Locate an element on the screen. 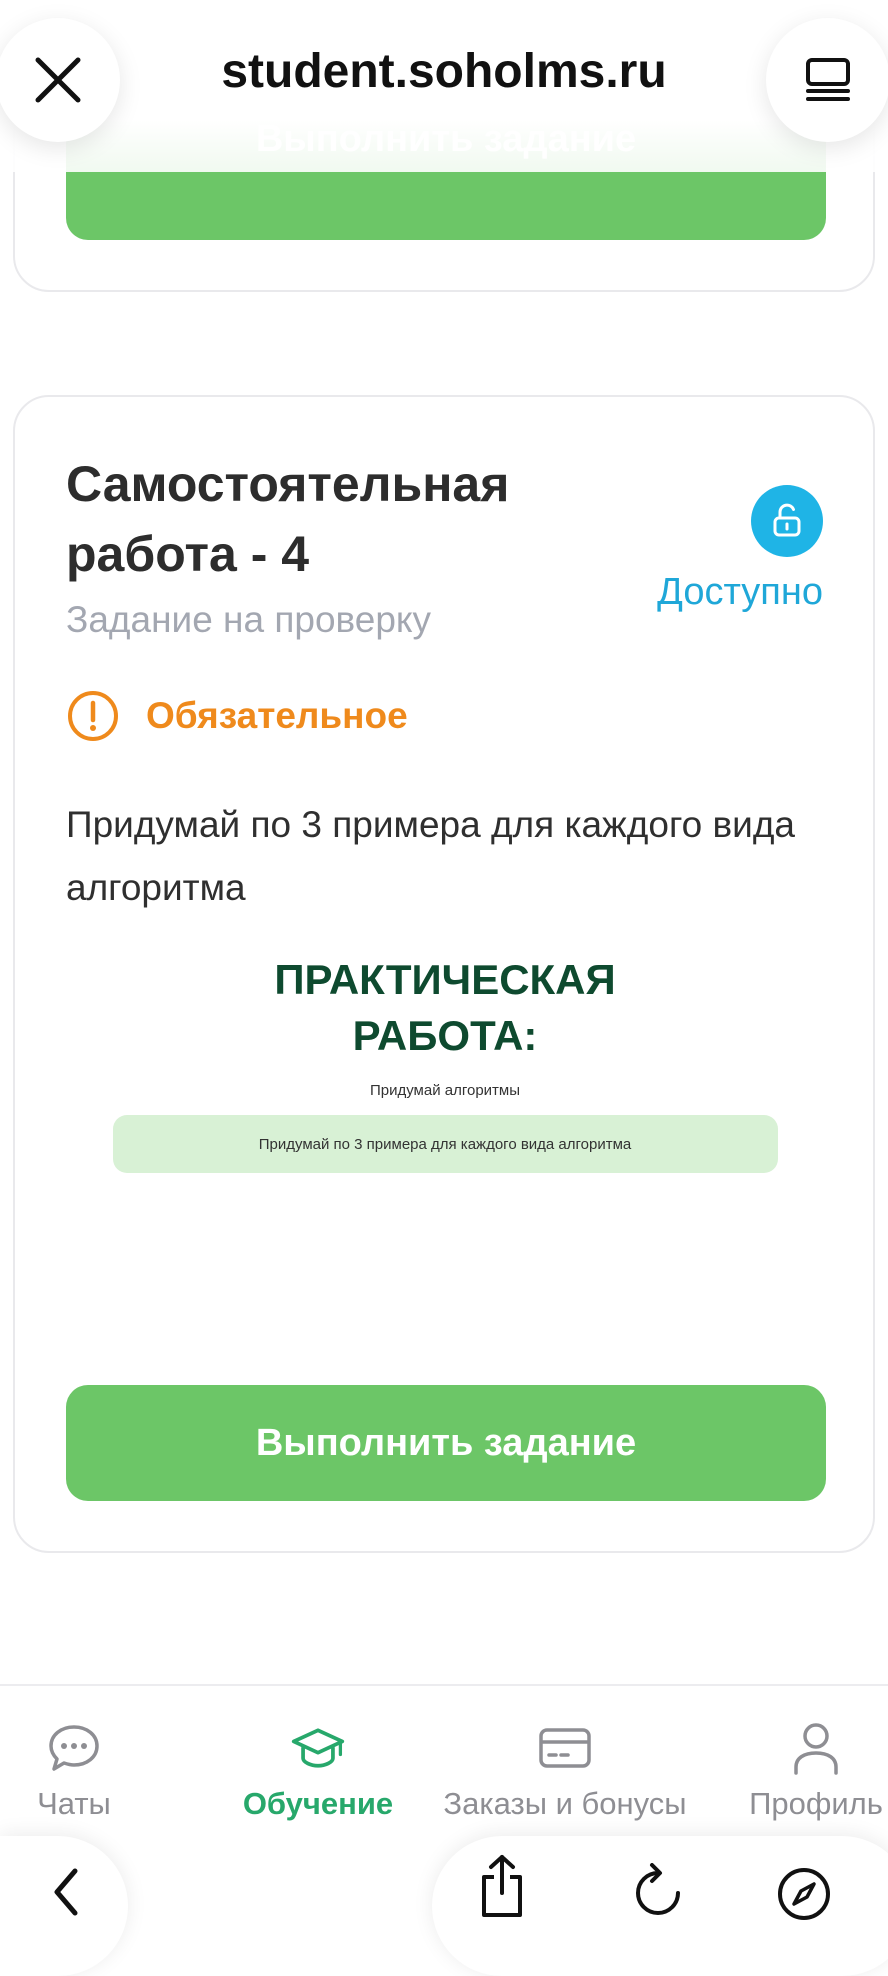  nav-item-profile: Профиль is located at coordinates (816, 1772).